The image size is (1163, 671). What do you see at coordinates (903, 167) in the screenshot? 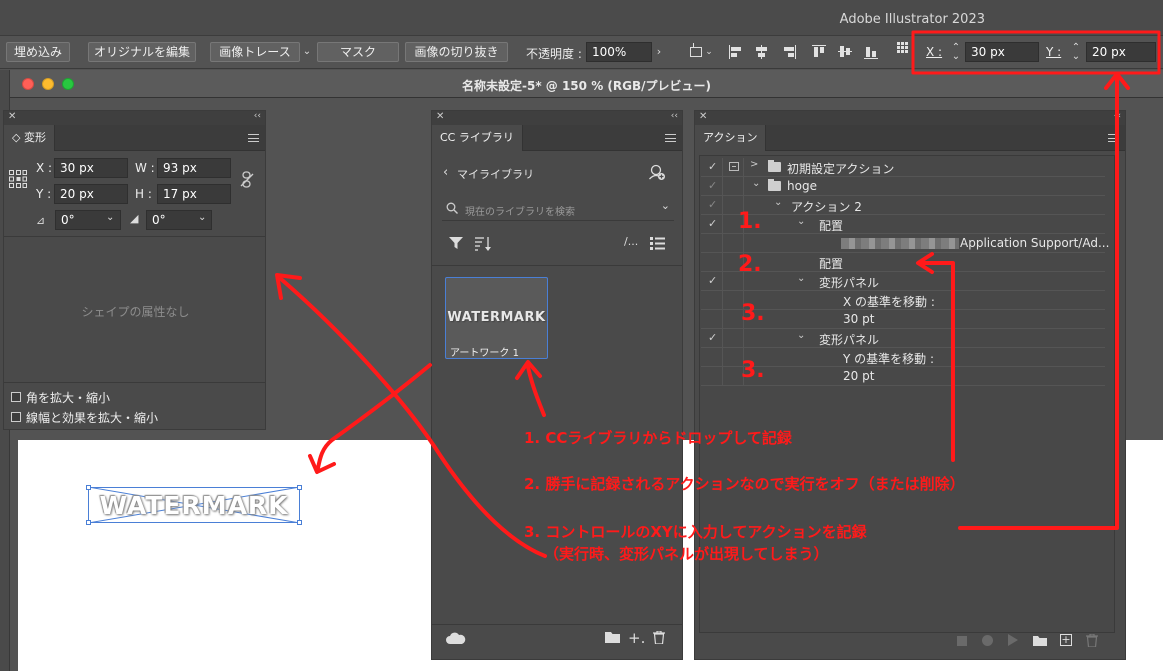
I see `action-set-row: ✓ > 初期設定アクション` at bounding box center [903, 167].